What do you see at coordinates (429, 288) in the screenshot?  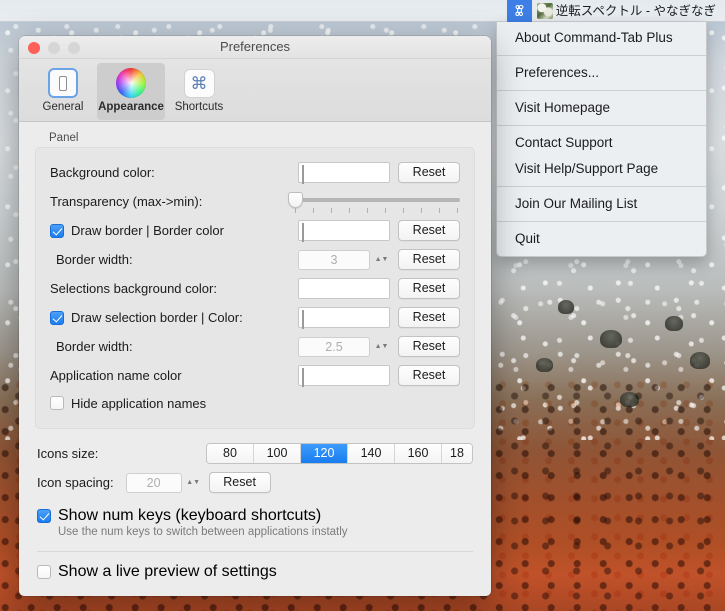 I see `selections-background-color-reset-button: Reset` at bounding box center [429, 288].